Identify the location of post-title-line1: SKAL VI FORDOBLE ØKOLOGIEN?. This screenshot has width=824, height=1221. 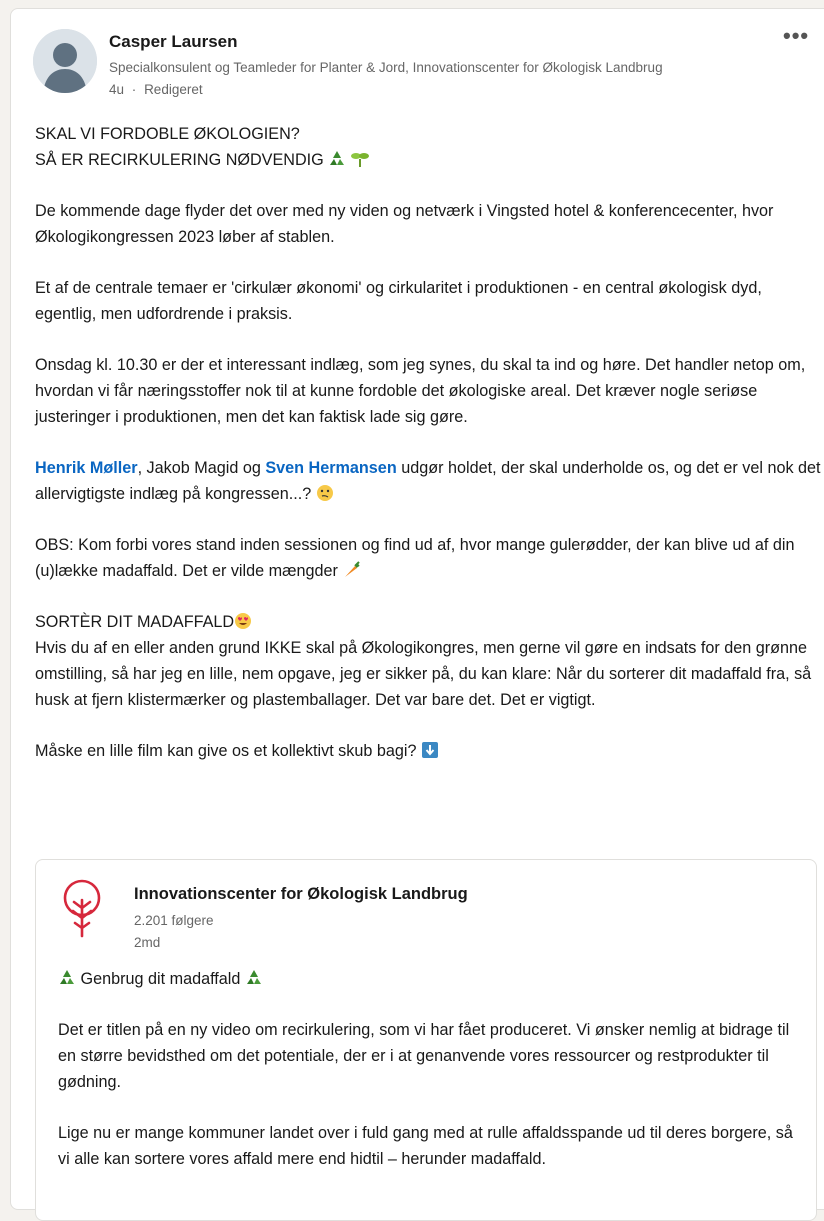
(167, 134).